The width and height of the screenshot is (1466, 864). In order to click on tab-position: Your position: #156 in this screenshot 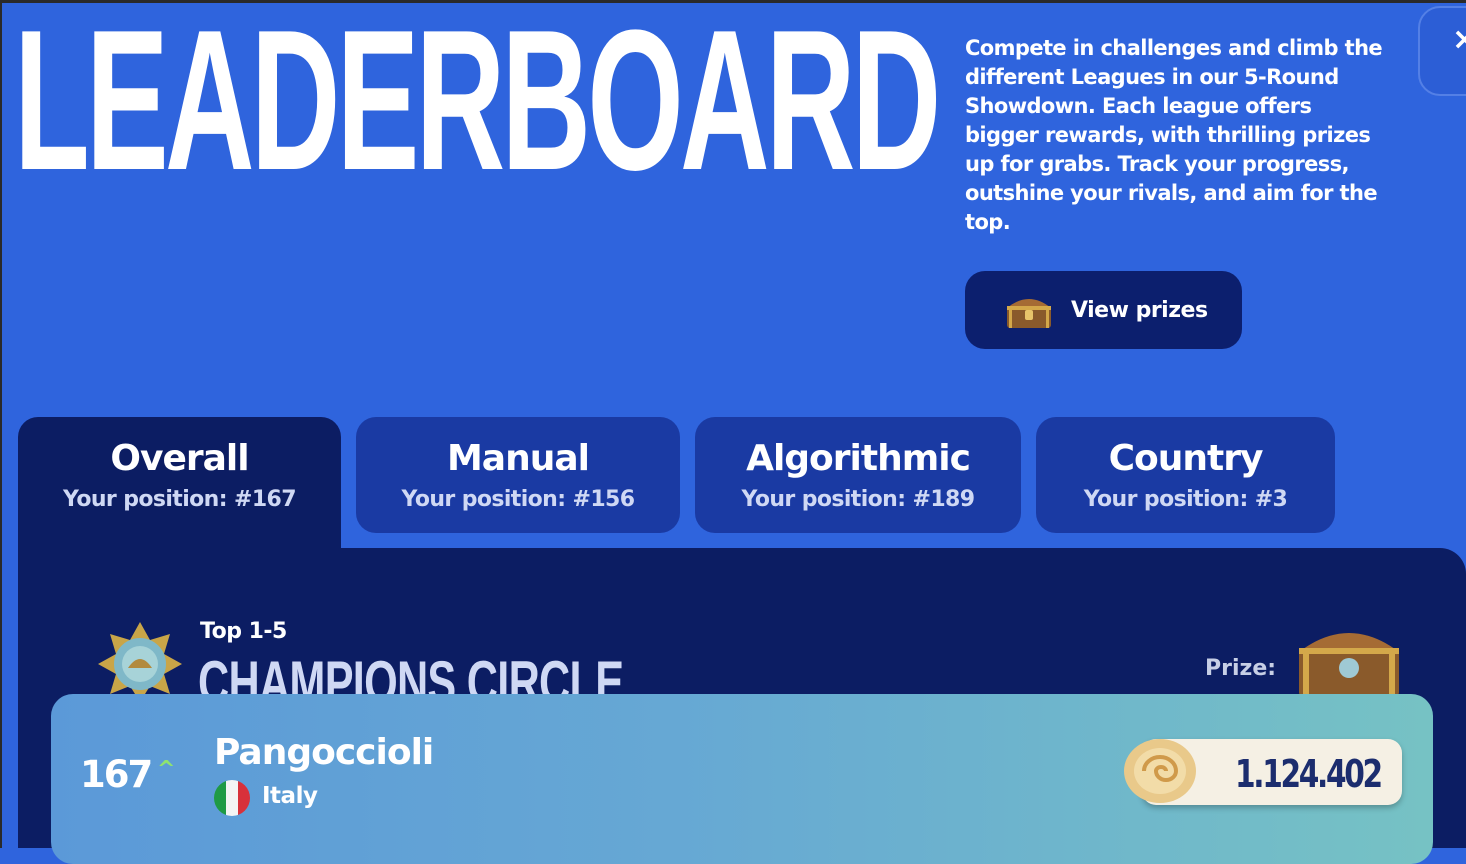, I will do `click(518, 499)`.